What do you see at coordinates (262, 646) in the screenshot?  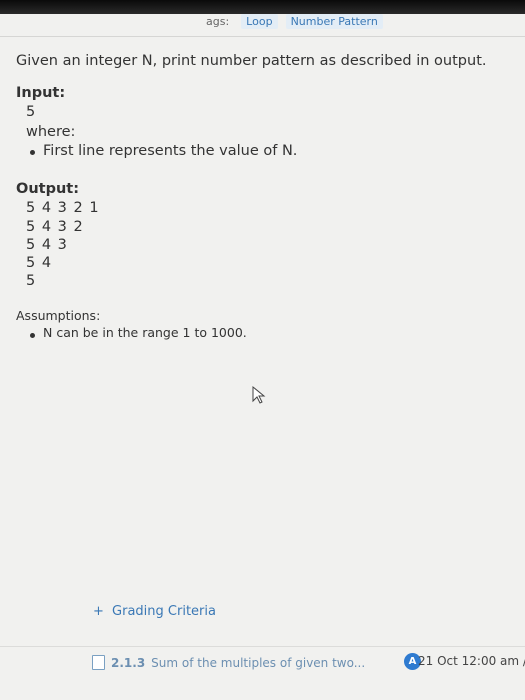 I see `footer-divider` at bounding box center [262, 646].